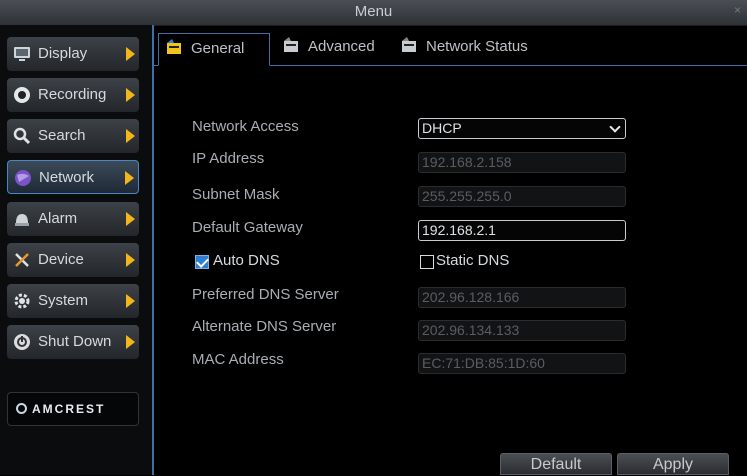  I want to click on tab-bar: General Advanced Network Status, so click(450, 46).